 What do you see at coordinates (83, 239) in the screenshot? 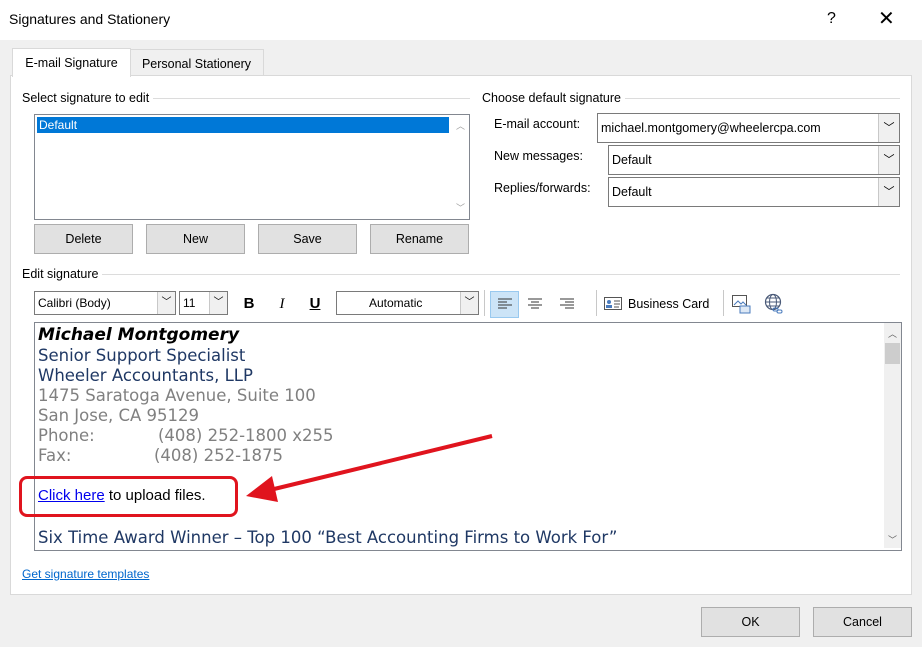
I see `delete-button: Delete` at bounding box center [83, 239].